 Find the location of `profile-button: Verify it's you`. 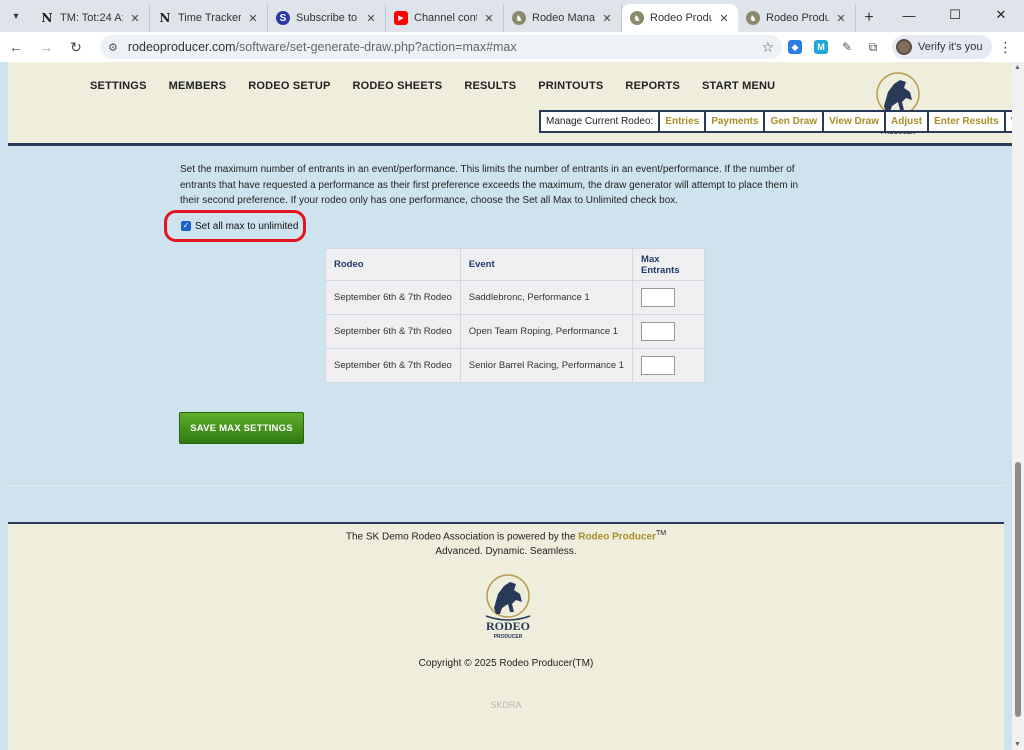

profile-button: Verify it's you is located at coordinates (942, 47).